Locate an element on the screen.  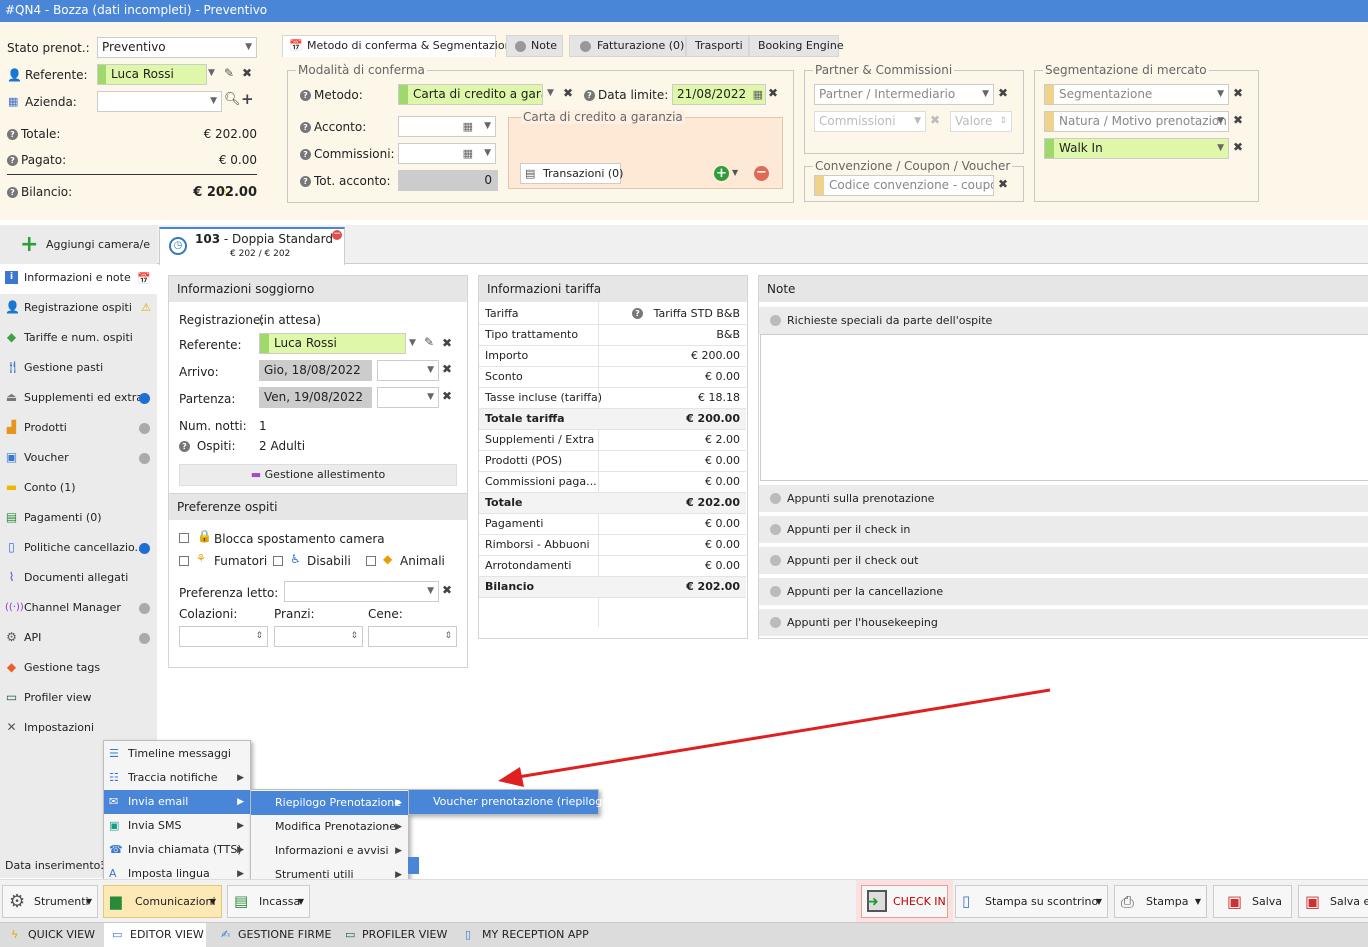
arrivo-field: Gio, 18/08/2022 is located at coordinates (315, 370).